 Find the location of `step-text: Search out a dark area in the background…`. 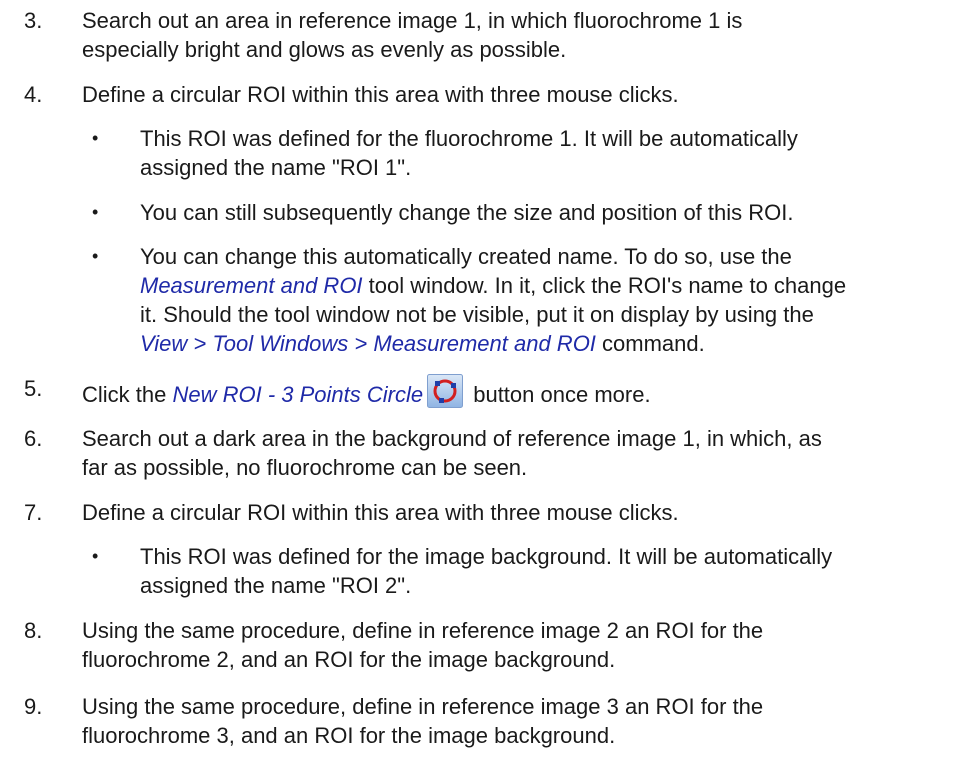

step-text: Search out a dark area in the background… is located at coordinates (512, 453).